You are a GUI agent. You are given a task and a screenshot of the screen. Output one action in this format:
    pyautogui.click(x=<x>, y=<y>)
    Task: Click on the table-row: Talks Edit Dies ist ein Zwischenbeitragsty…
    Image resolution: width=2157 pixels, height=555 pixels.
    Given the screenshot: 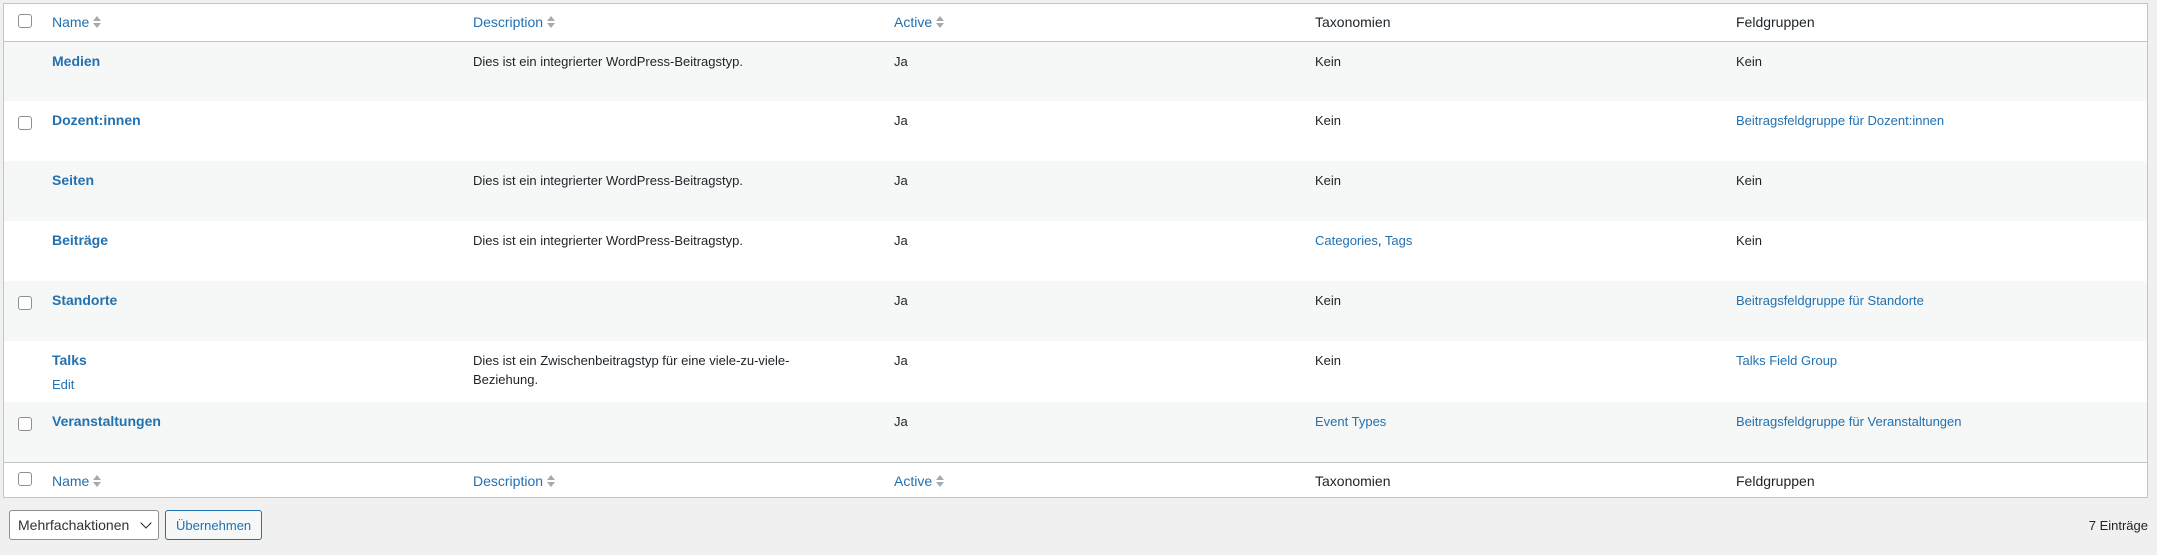 What is the action you would take?
    pyautogui.click(x=1075, y=371)
    